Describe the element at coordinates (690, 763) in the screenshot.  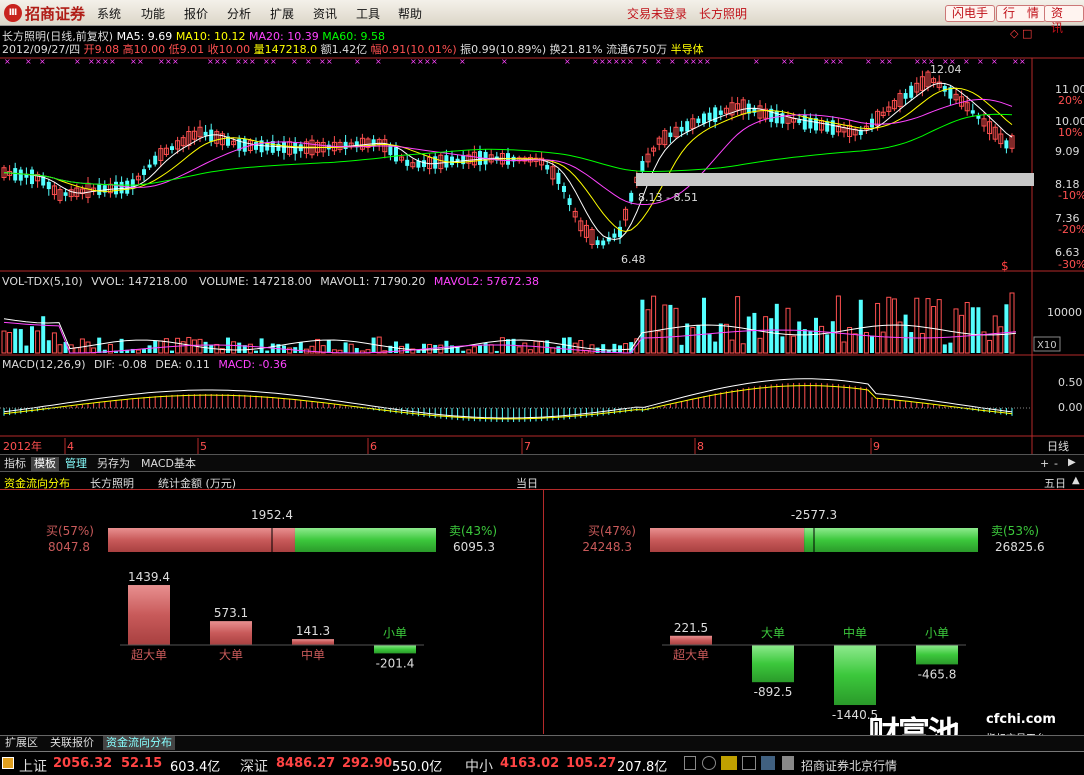
I see `calculator-icon` at that location.